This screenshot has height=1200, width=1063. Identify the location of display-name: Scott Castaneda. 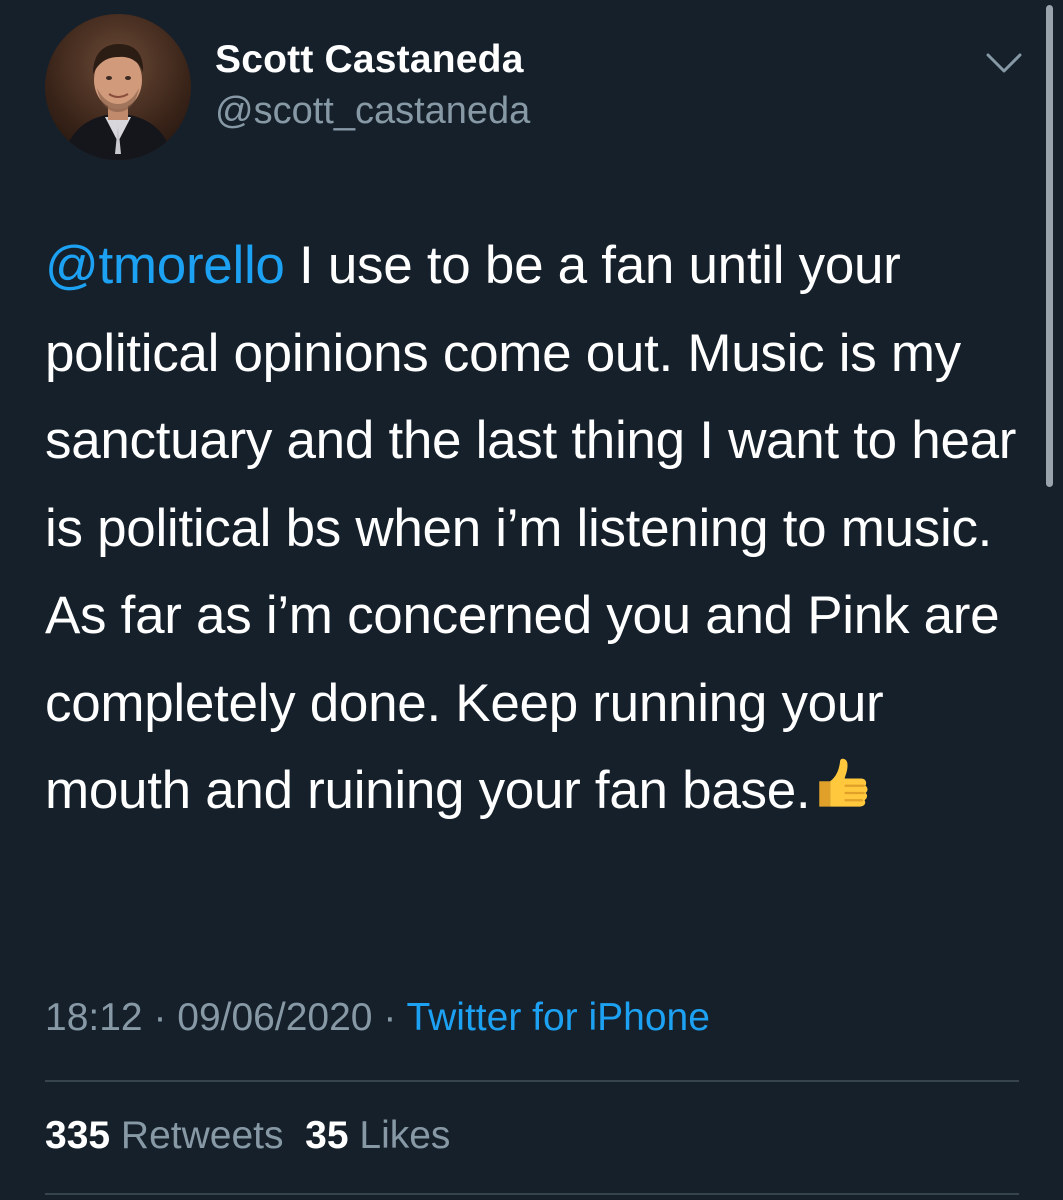
(369, 60).